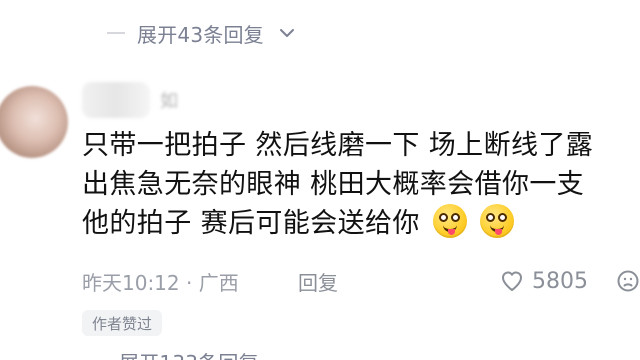 The height and width of the screenshot is (360, 640). What do you see at coordinates (122, 323) in the screenshot?
I see `author-liked-badge: 作者赞过` at bounding box center [122, 323].